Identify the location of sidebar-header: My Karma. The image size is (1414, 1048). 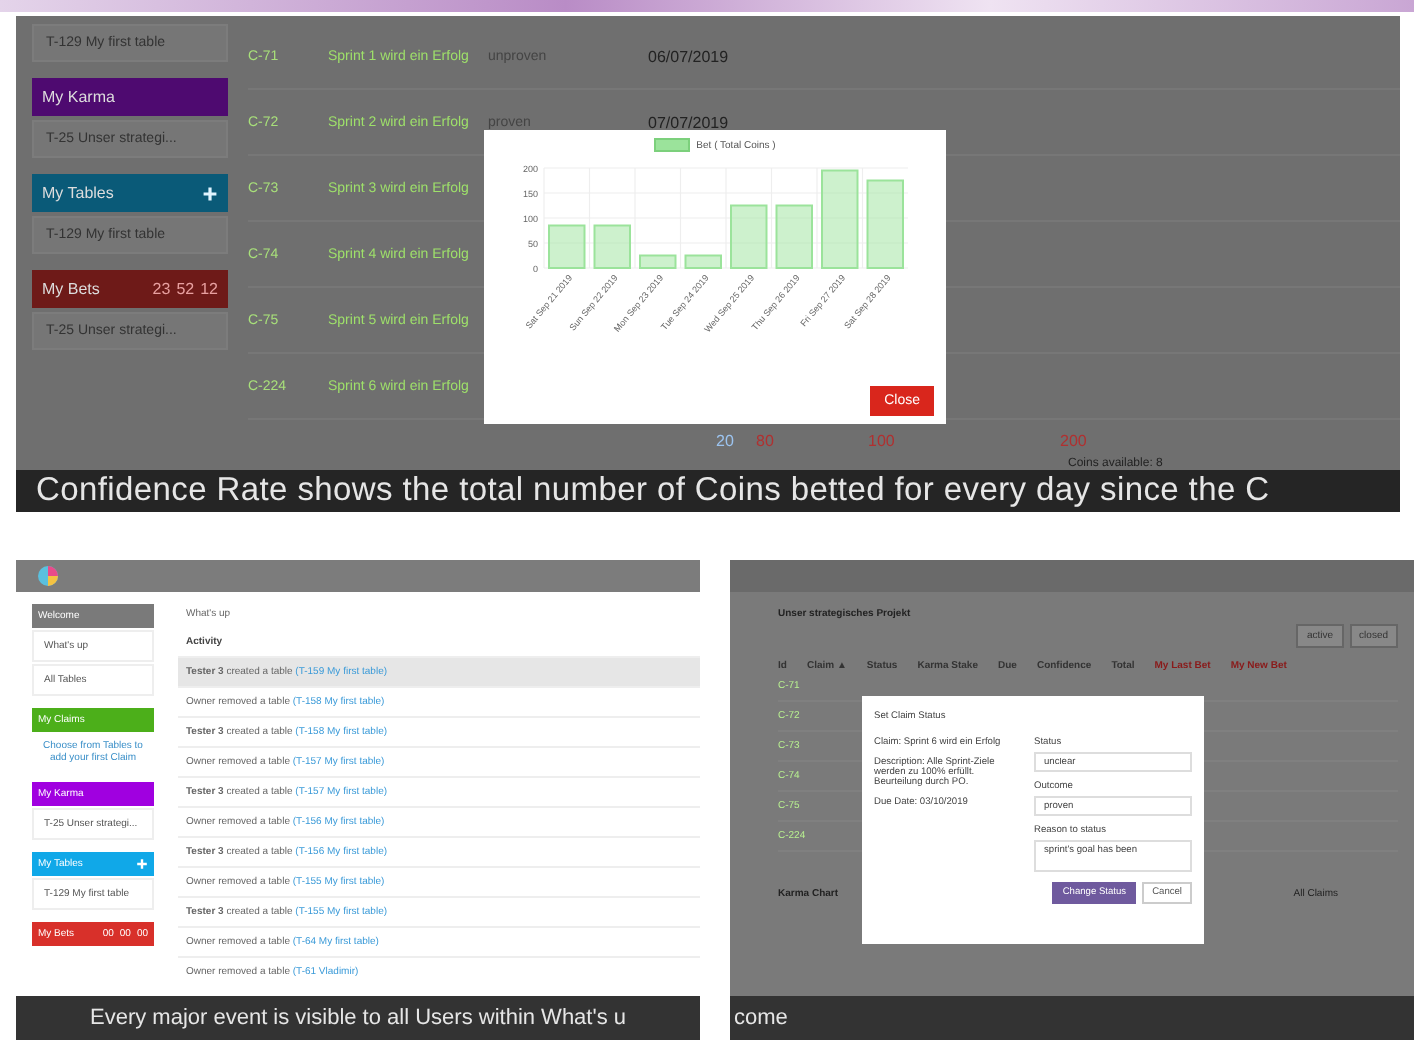
(130, 97).